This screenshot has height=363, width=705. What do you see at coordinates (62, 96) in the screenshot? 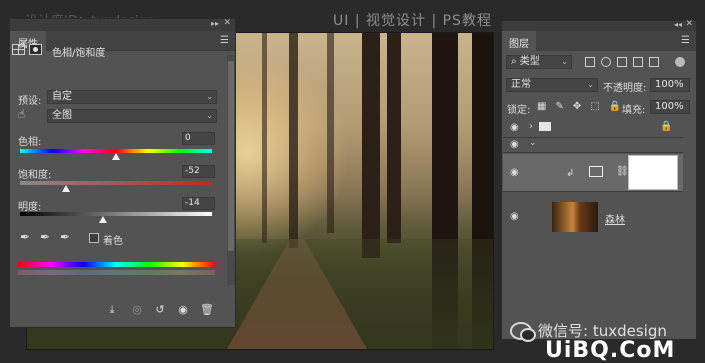
I see `preset-value: 自定` at bounding box center [62, 96].